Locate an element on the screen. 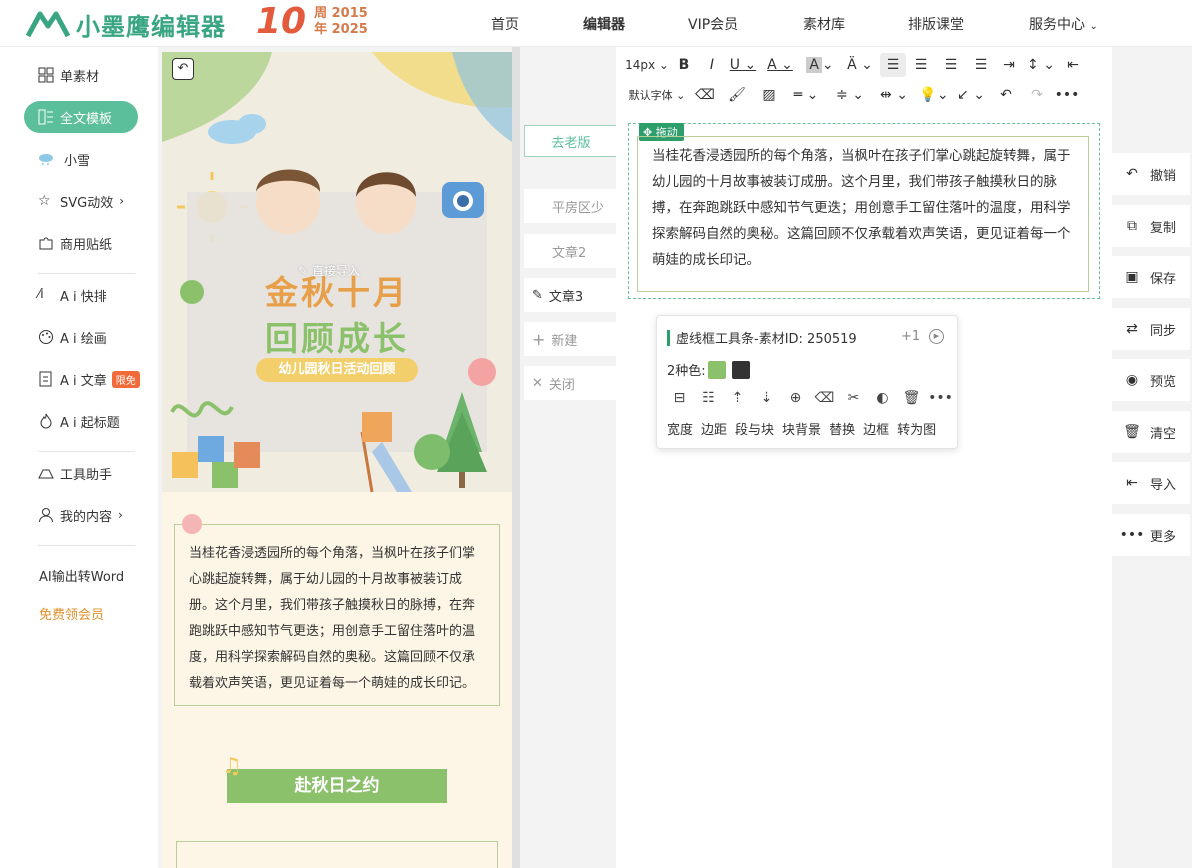 This screenshot has width=1192, height=868. trash-icon: 🗑 is located at coordinates (911, 398).